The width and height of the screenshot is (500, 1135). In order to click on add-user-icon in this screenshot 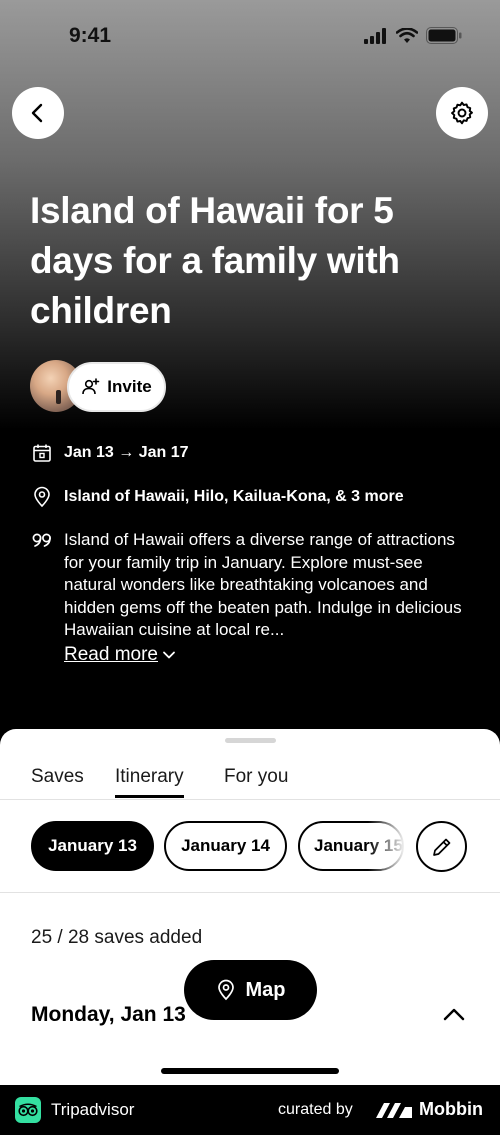, I will do `click(91, 386)`.